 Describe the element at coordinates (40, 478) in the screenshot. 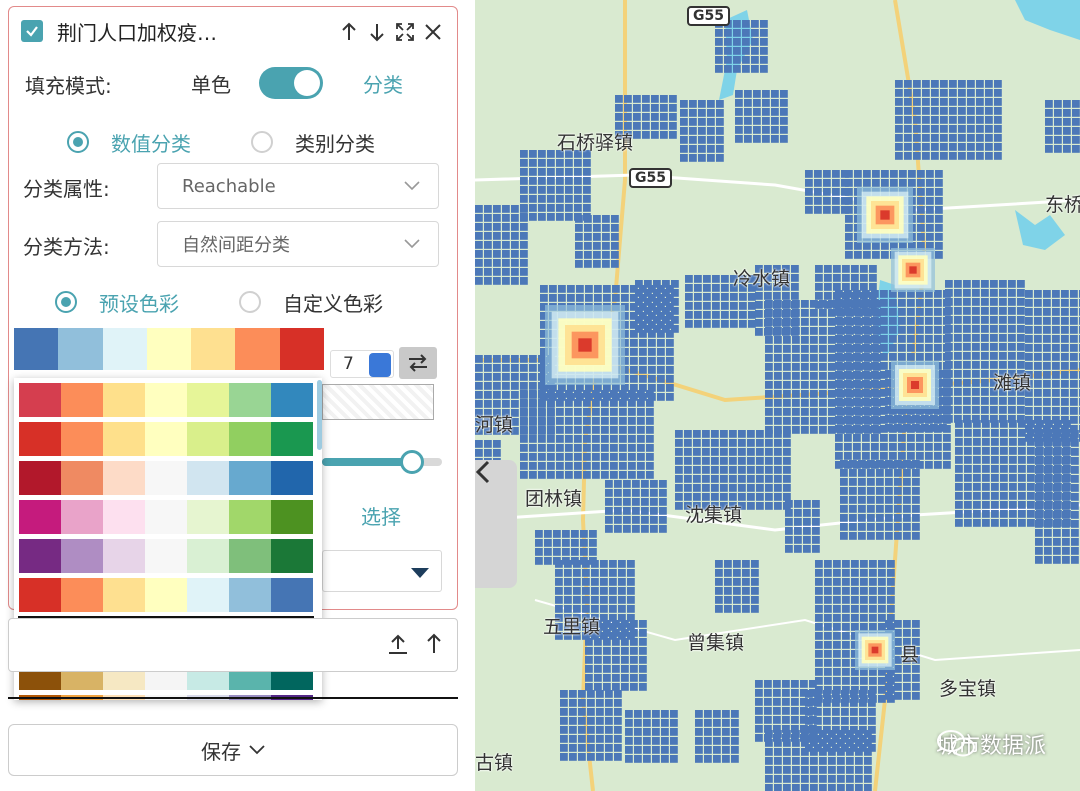

I see `palette-swatch` at that location.